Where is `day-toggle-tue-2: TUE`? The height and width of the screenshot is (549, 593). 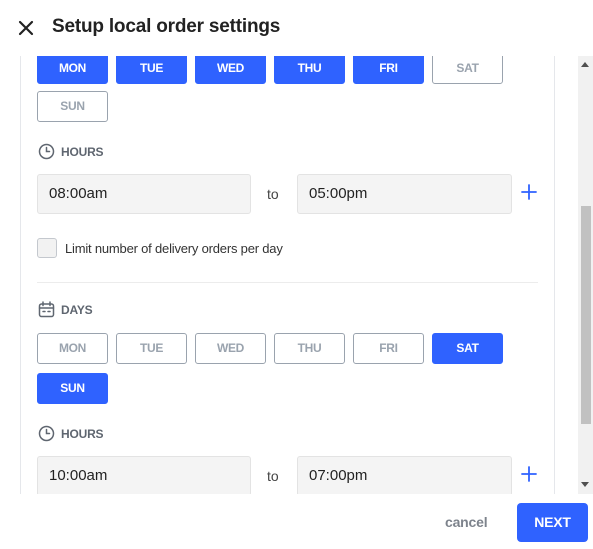 day-toggle-tue-2: TUE is located at coordinates (151, 348).